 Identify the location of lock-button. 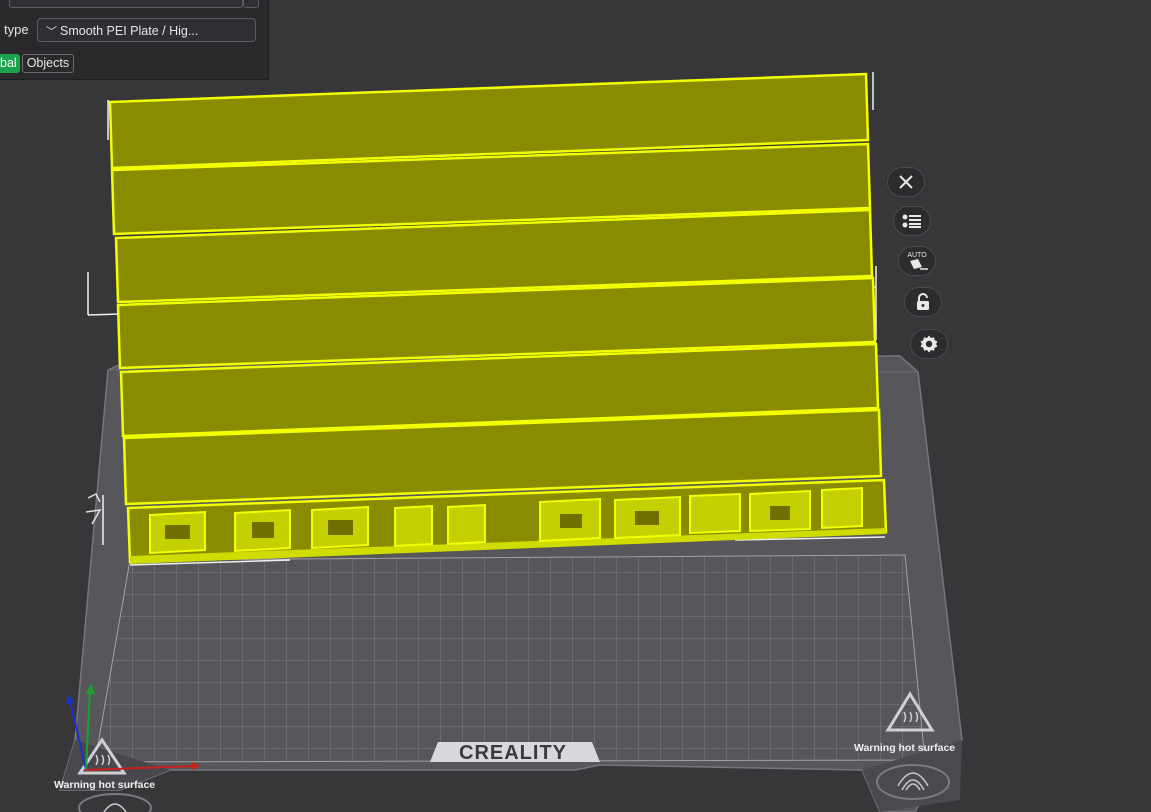
(923, 302).